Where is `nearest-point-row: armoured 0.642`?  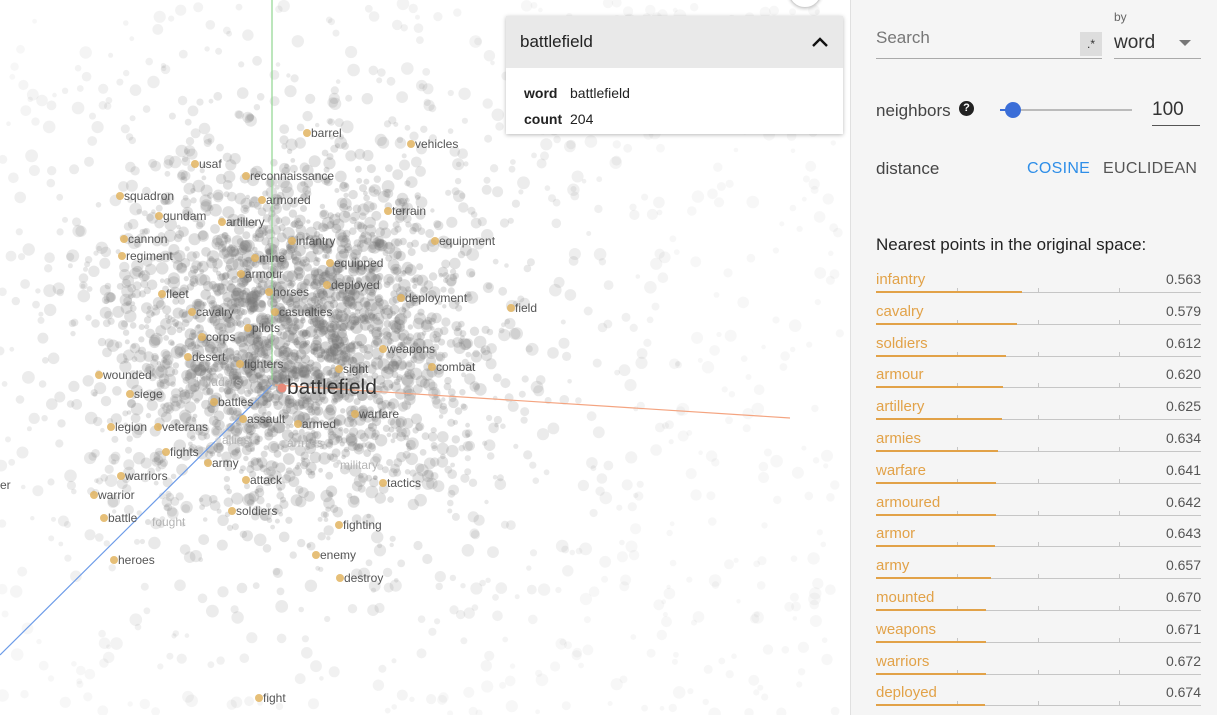
nearest-point-row: armoured 0.642 is located at coordinates (1038, 501).